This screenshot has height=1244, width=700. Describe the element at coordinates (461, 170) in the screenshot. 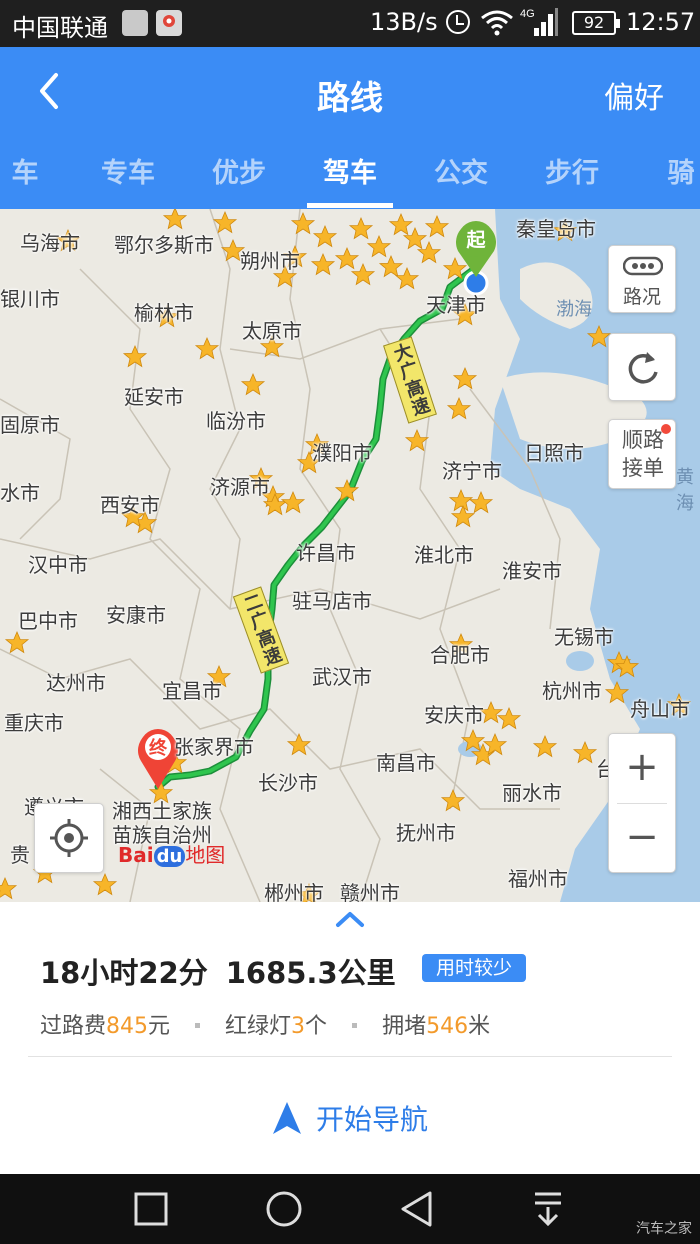

I see `tab-transit: 公交` at that location.